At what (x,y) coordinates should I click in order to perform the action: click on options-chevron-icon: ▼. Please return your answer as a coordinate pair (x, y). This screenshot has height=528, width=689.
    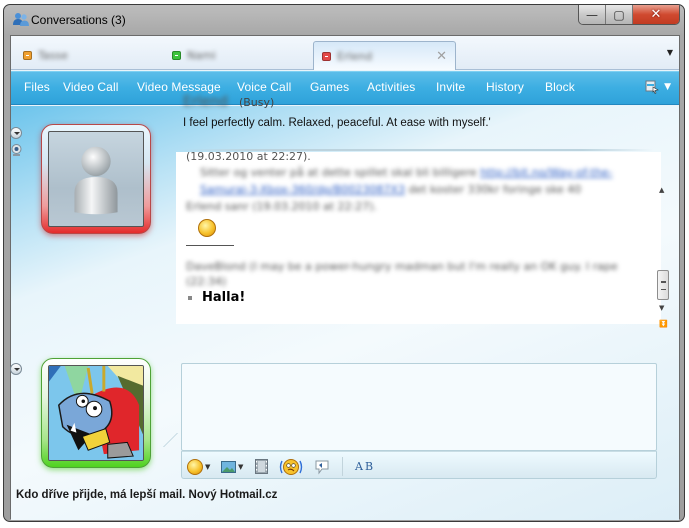
    Looking at the image, I should click on (667, 87).